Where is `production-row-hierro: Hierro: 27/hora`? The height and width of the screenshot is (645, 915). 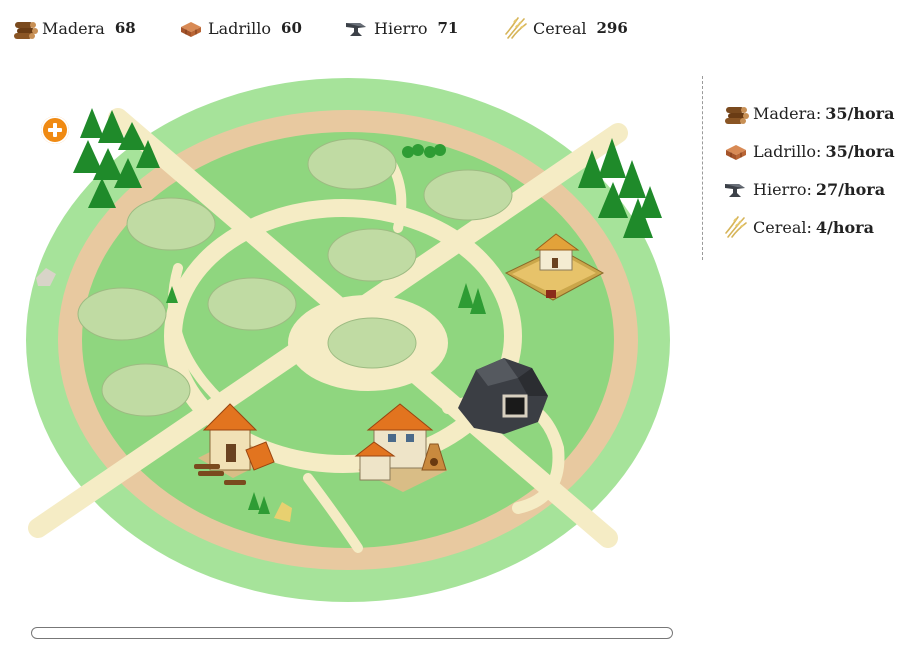
production-row-hierro: Hierro: 27/hora is located at coordinates (804, 189).